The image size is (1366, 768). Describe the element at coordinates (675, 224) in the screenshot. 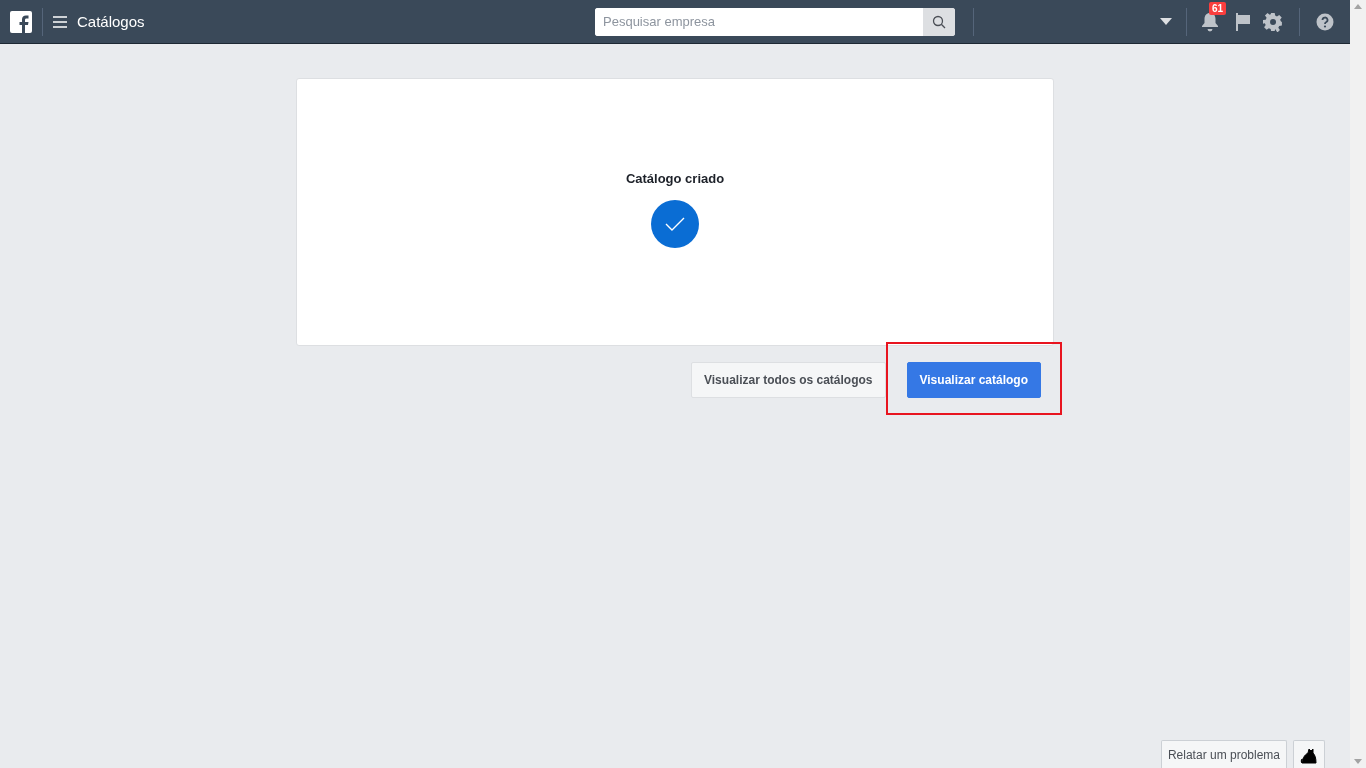

I see `check-circle-icon` at that location.